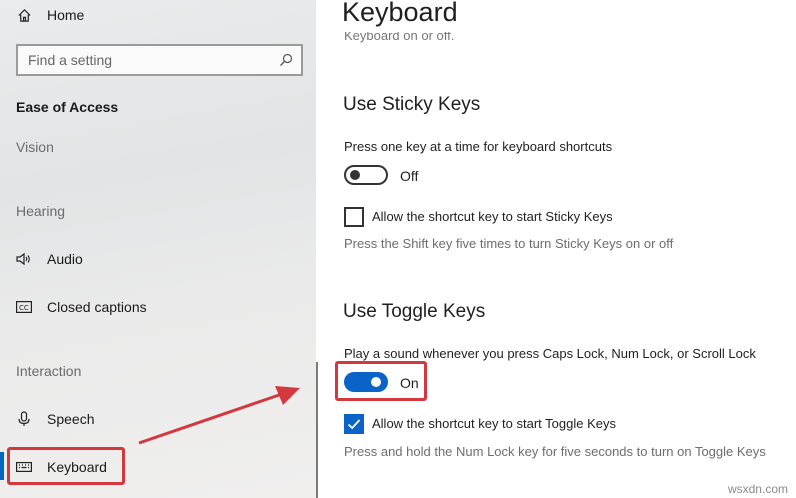 The image size is (796, 498). What do you see at coordinates (757, 489) in the screenshot?
I see `watermark: wsxdn.com` at bounding box center [757, 489].